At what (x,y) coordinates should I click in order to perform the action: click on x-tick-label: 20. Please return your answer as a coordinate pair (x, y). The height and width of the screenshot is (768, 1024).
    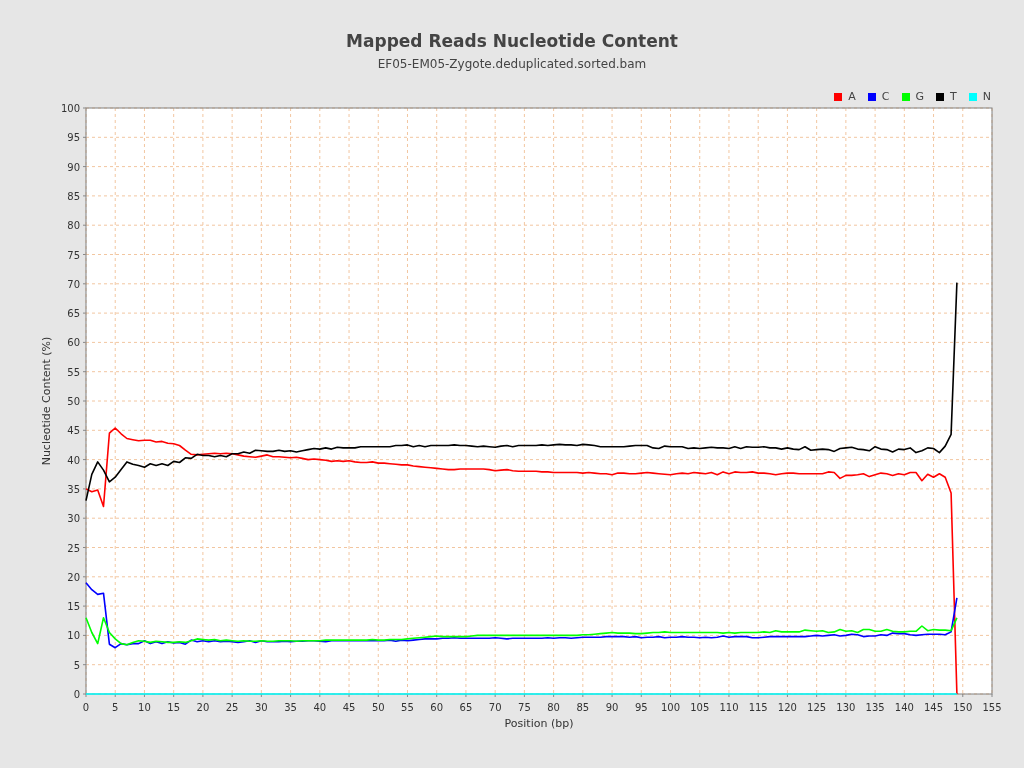
    Looking at the image, I should click on (203, 707).